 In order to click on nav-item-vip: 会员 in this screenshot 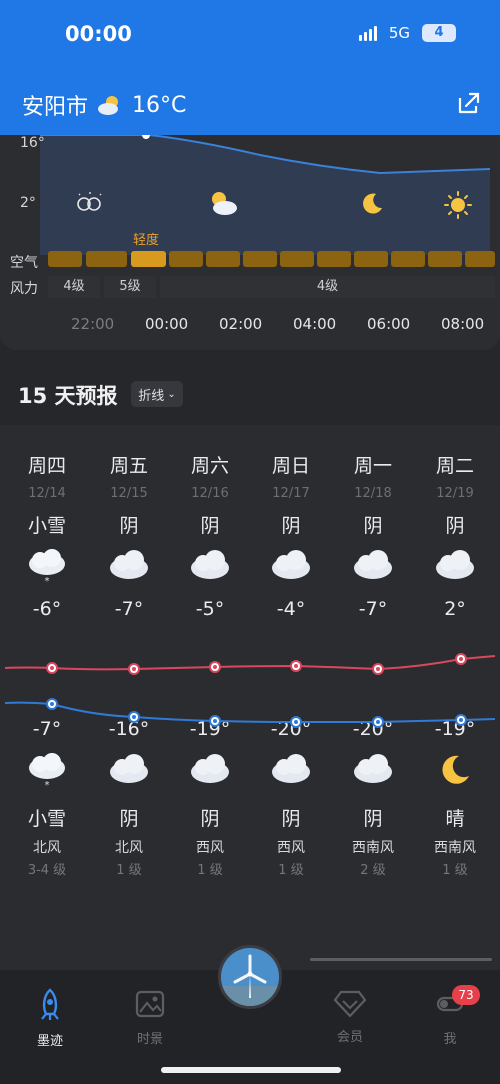, I will do `click(350, 1016)`.